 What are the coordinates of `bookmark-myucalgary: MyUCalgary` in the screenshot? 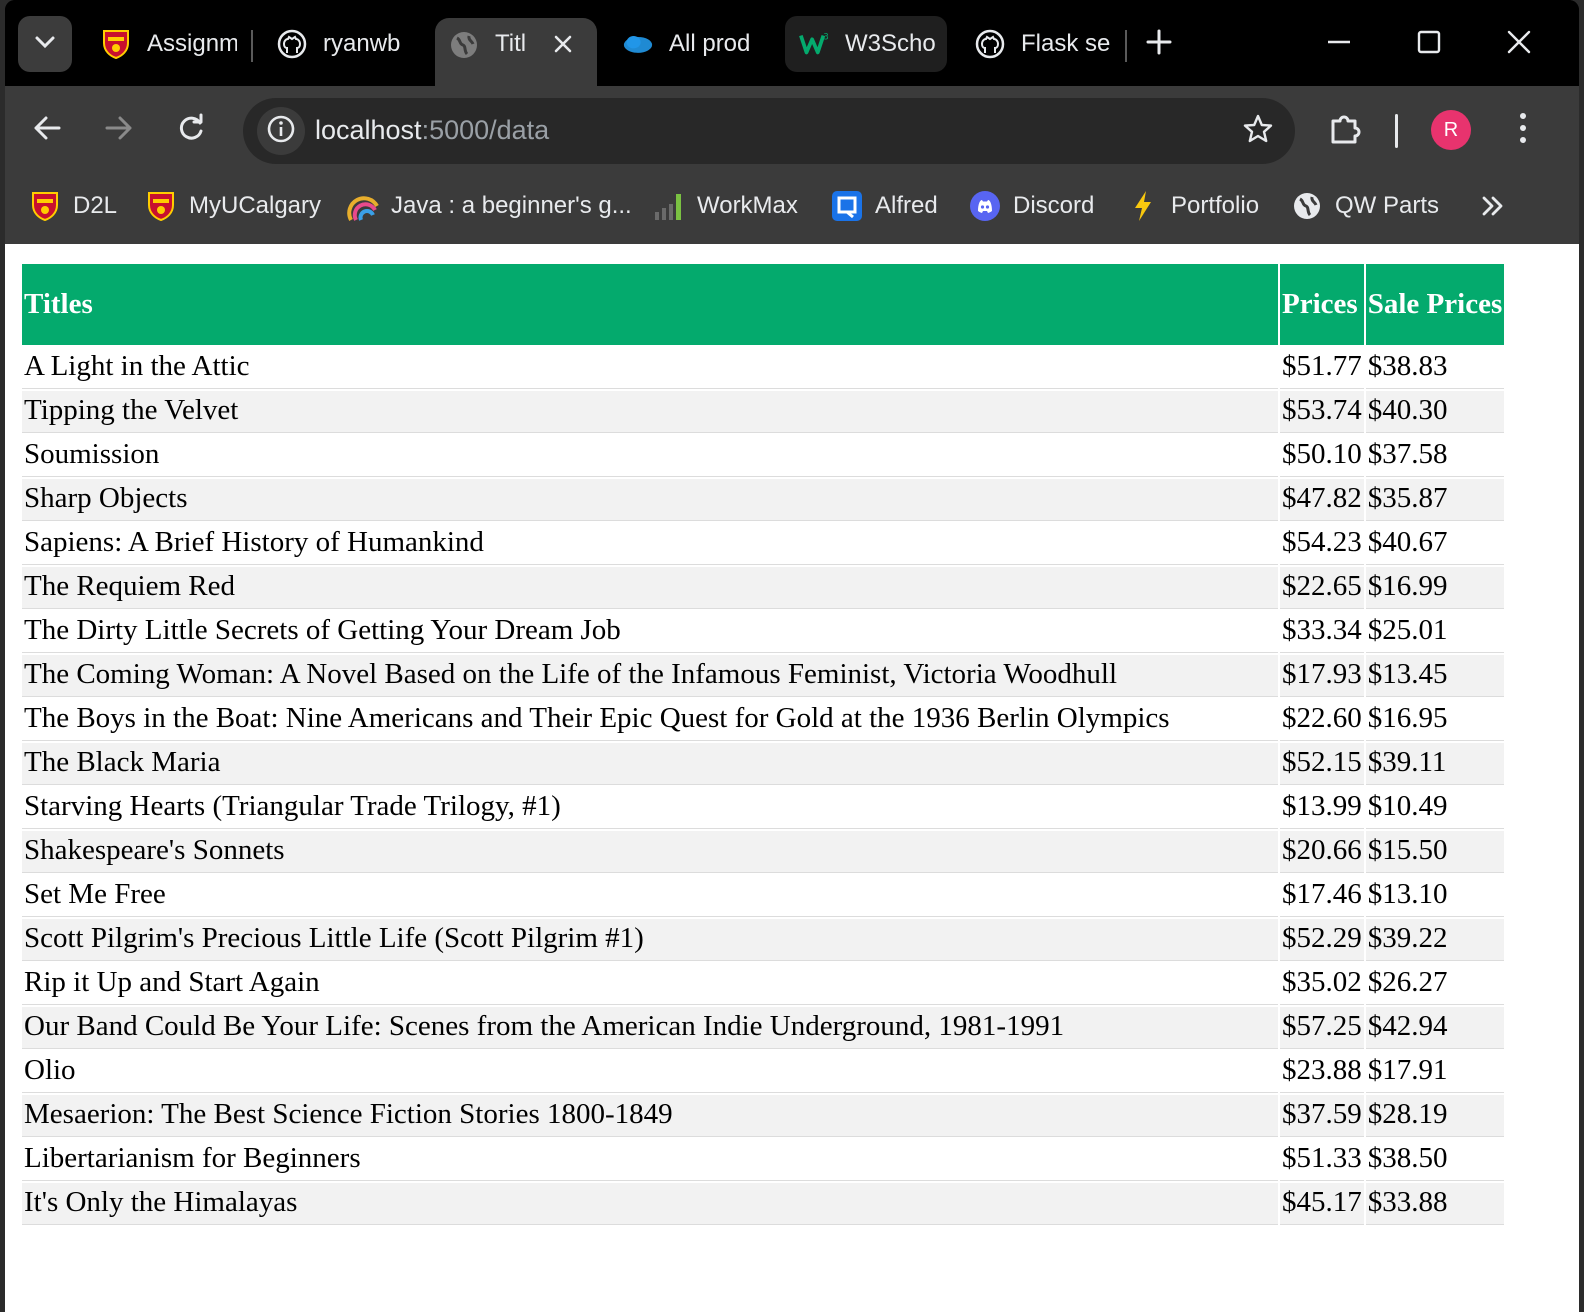 It's located at (233, 206).